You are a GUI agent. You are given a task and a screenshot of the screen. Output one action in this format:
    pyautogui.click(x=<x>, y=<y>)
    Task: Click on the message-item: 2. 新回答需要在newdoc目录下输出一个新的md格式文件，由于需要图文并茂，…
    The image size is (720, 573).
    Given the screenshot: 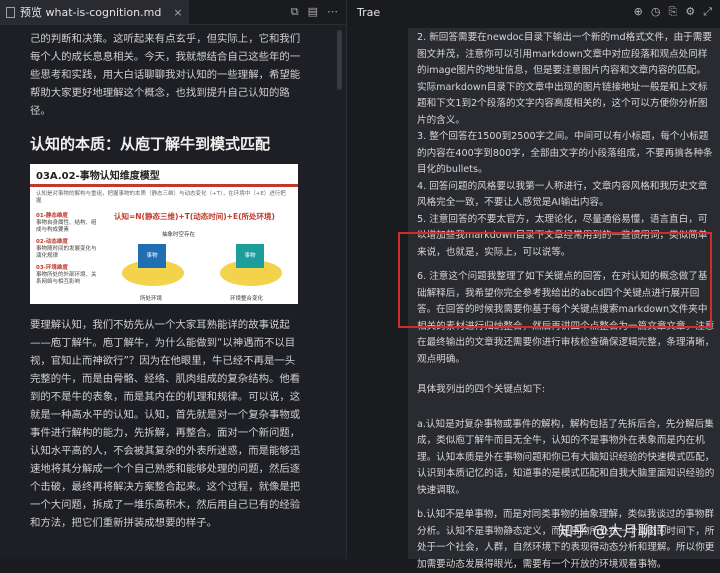 What is the action you would take?
    pyautogui.click(x=564, y=79)
    